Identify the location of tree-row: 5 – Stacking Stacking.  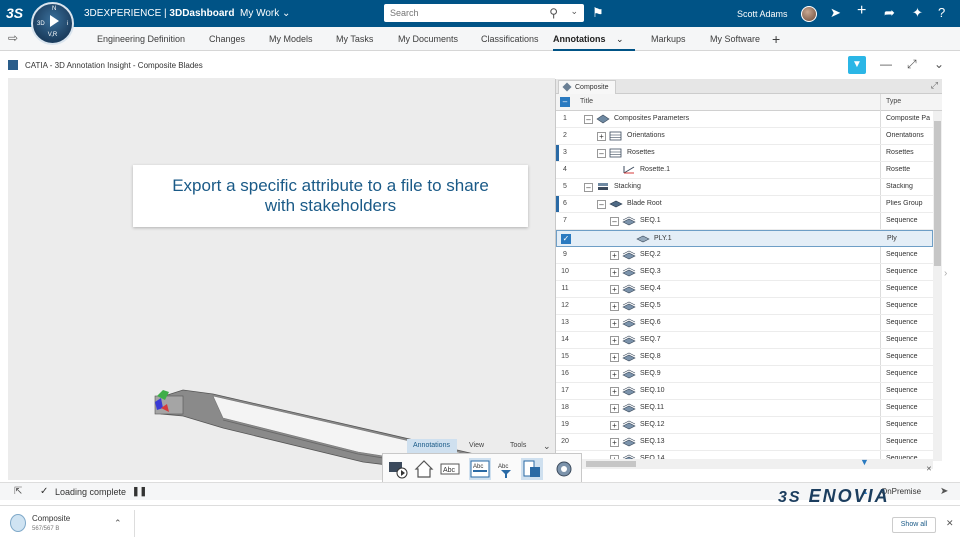
(744, 187).